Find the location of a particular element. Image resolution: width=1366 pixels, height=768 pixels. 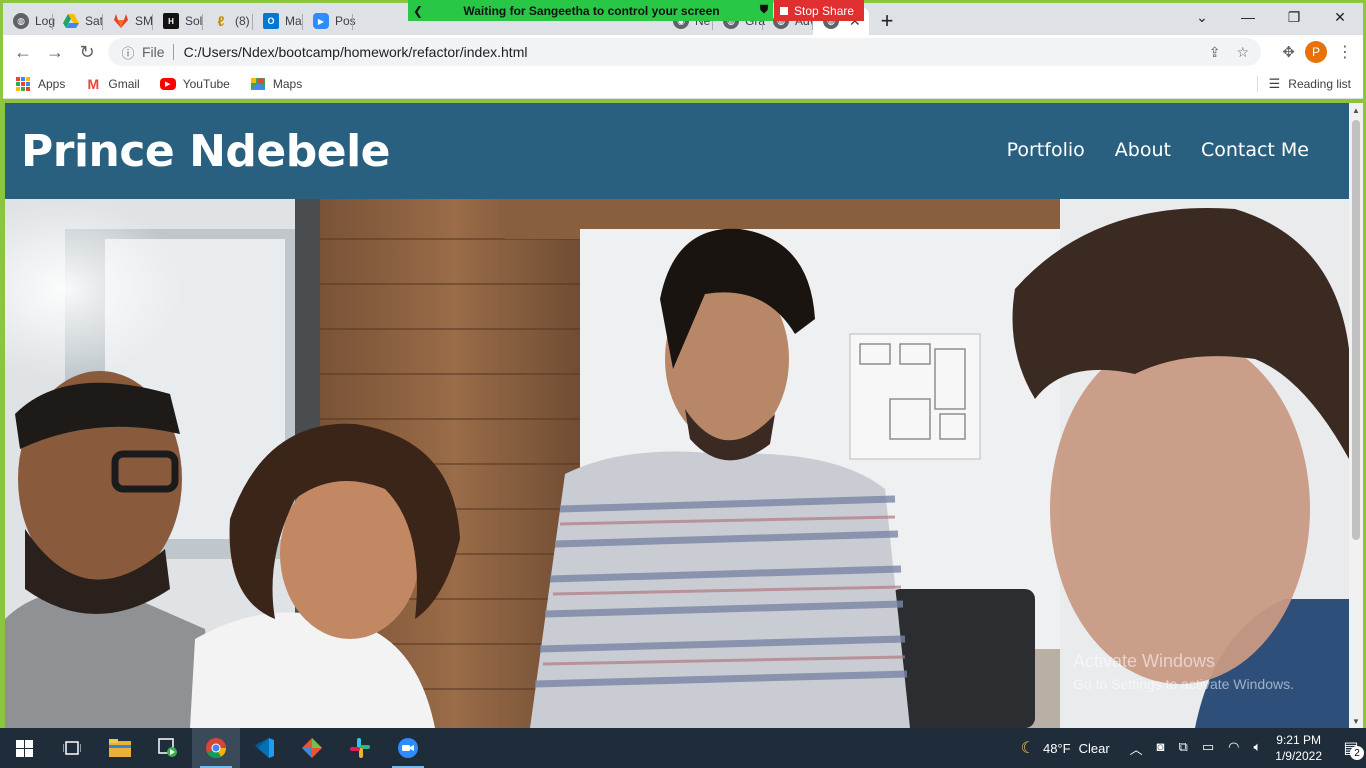

media-player-button is located at coordinates (168, 748).